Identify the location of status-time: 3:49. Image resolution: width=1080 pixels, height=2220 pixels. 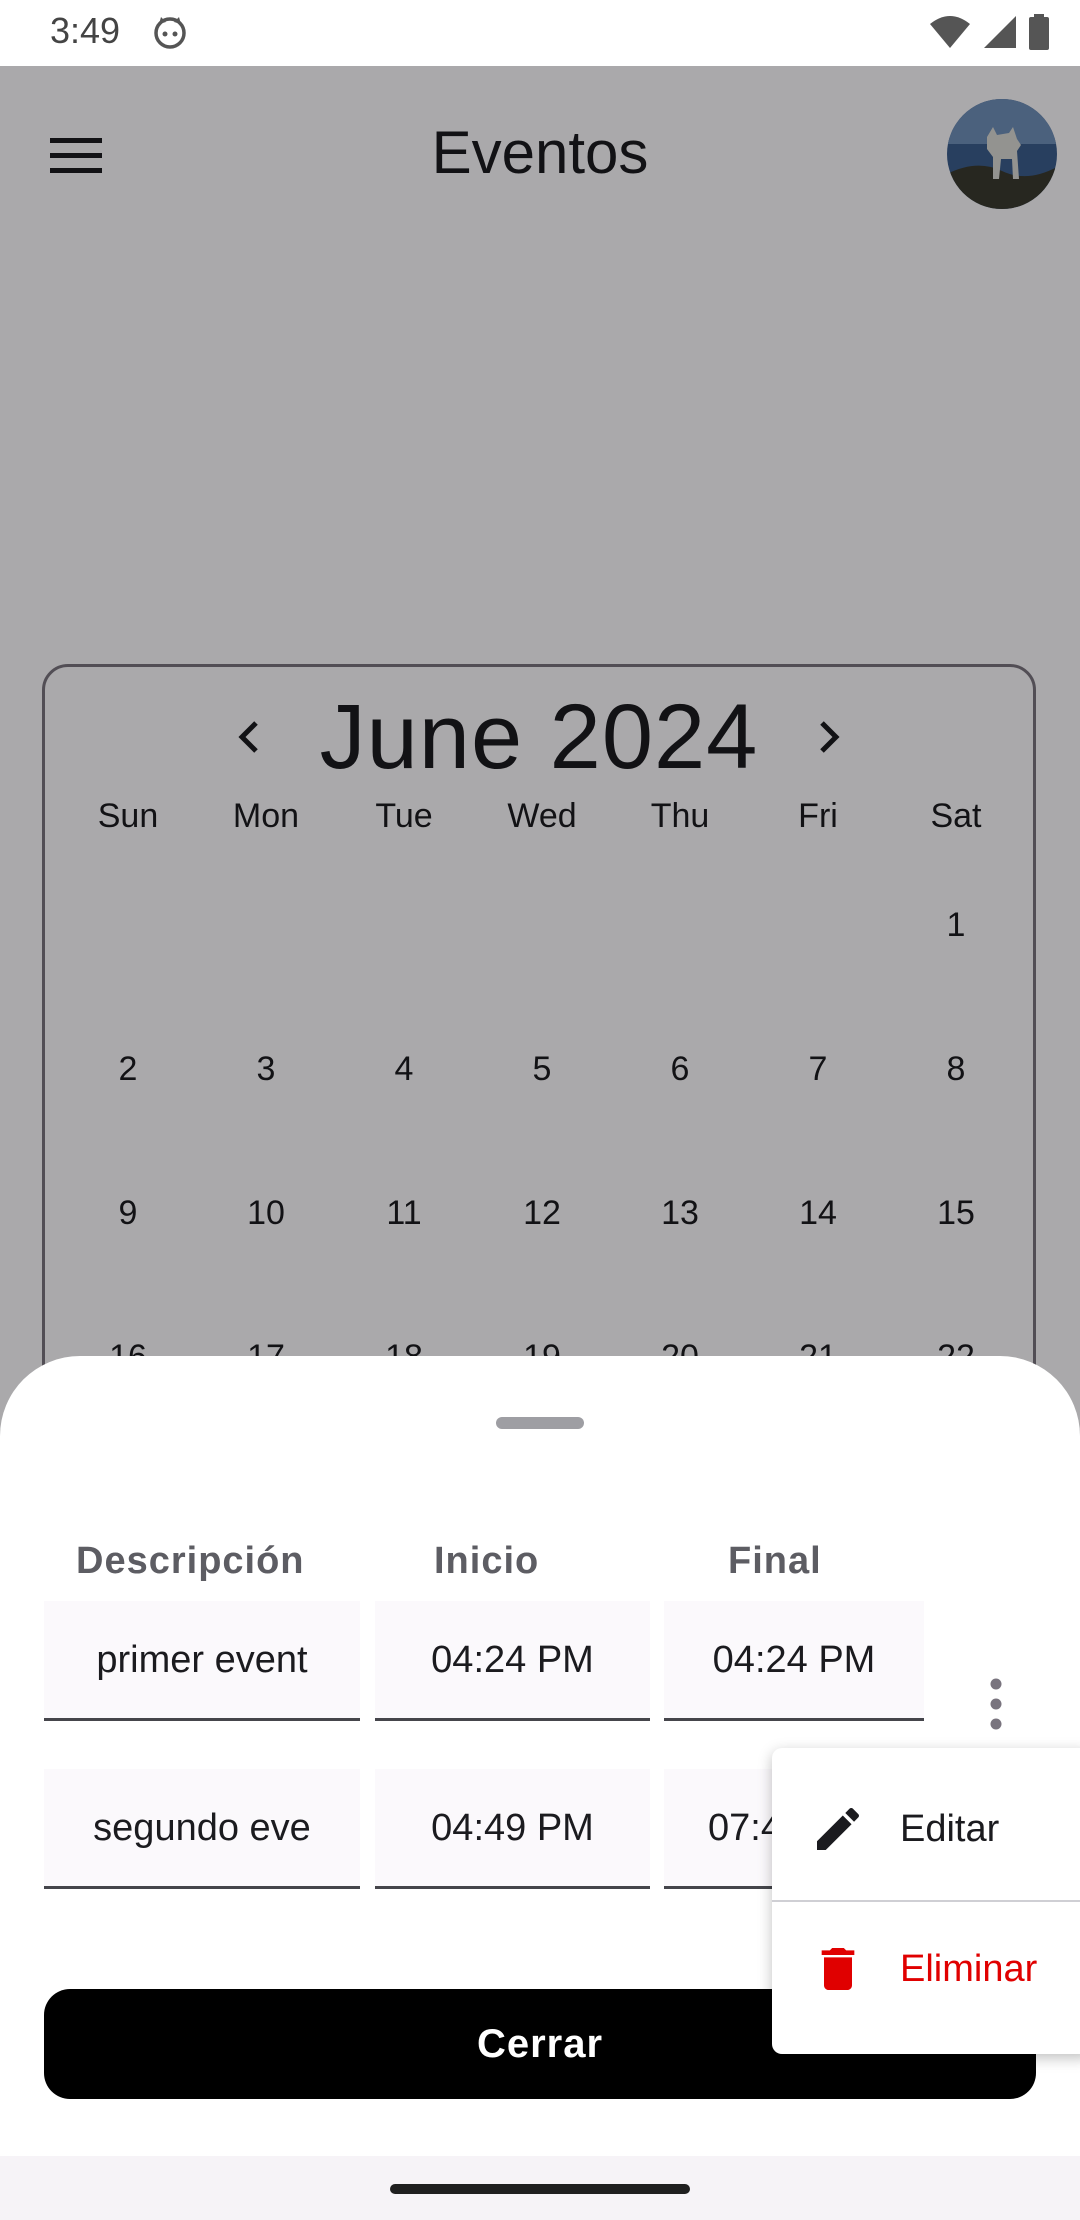
(85, 30).